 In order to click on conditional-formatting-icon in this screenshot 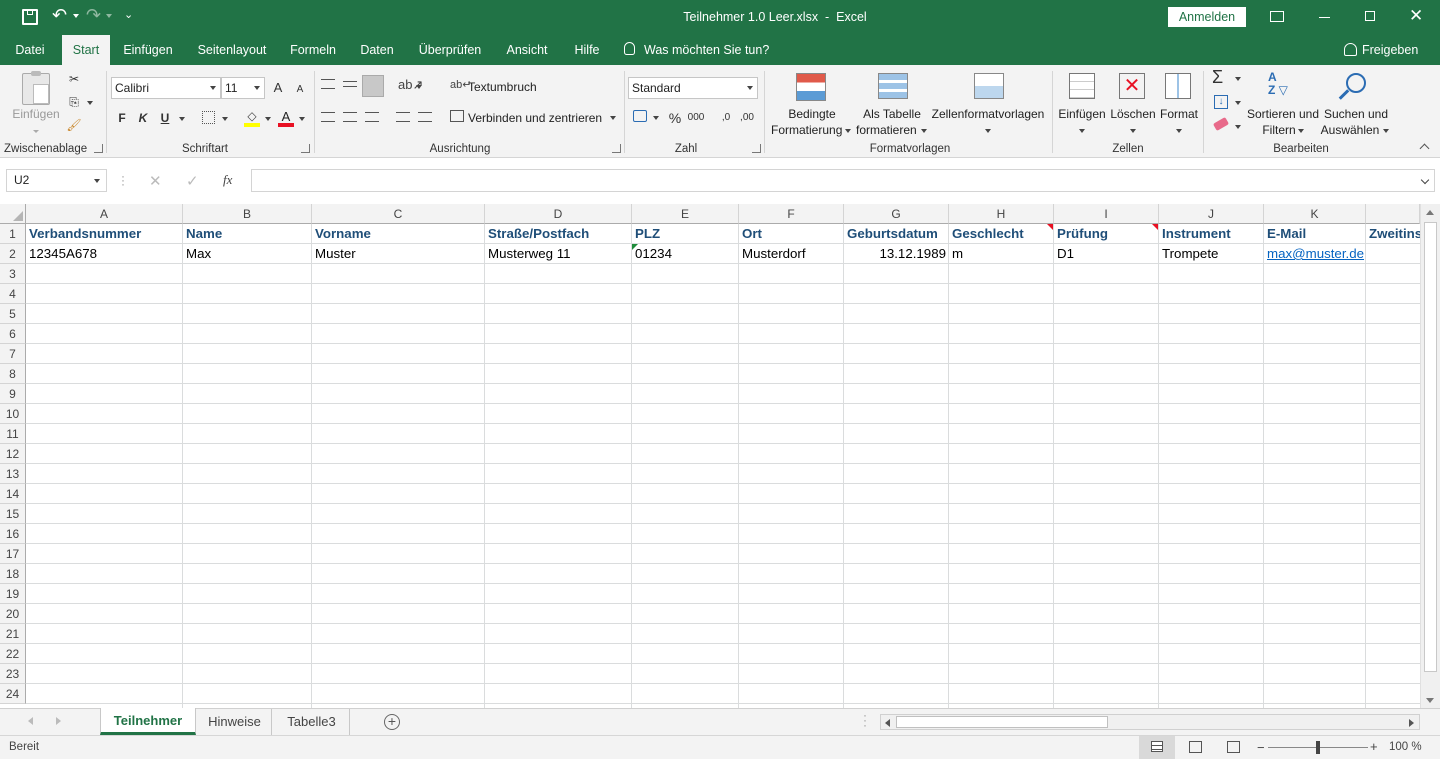, I will do `click(811, 87)`.